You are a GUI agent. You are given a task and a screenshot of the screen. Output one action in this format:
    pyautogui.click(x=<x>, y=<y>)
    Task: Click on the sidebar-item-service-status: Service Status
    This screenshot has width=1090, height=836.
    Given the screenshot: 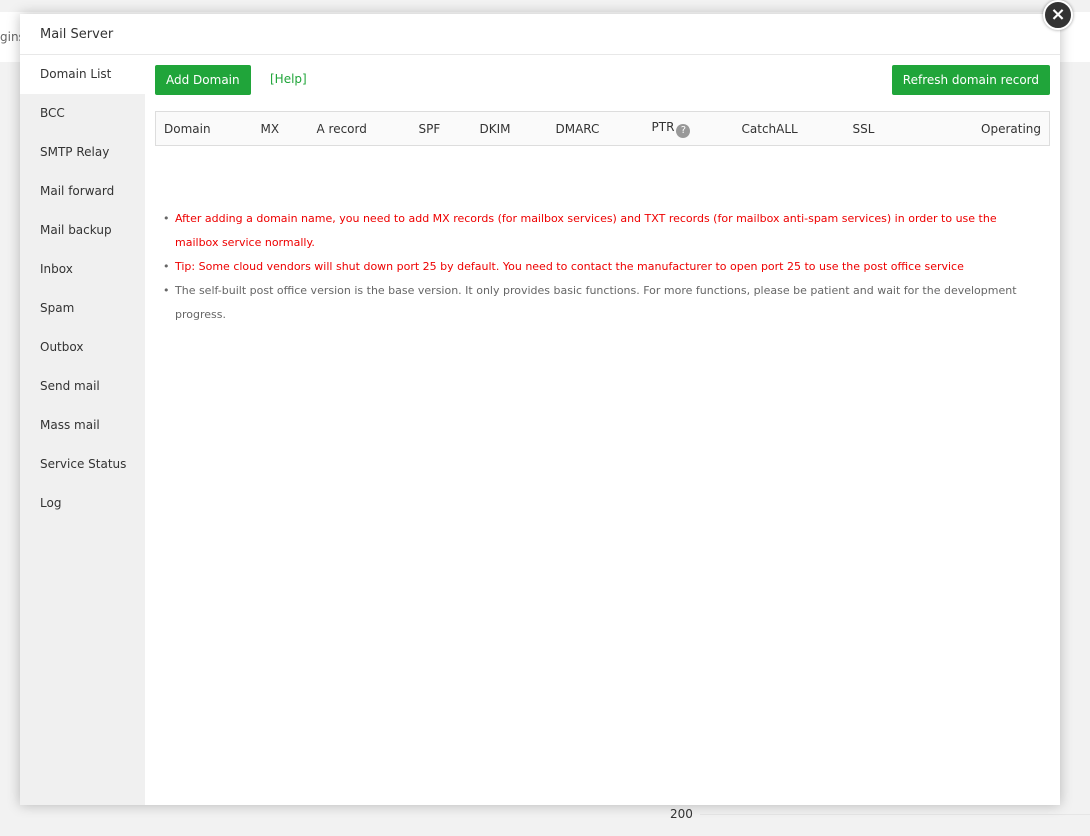 What is the action you would take?
    pyautogui.click(x=82, y=464)
    